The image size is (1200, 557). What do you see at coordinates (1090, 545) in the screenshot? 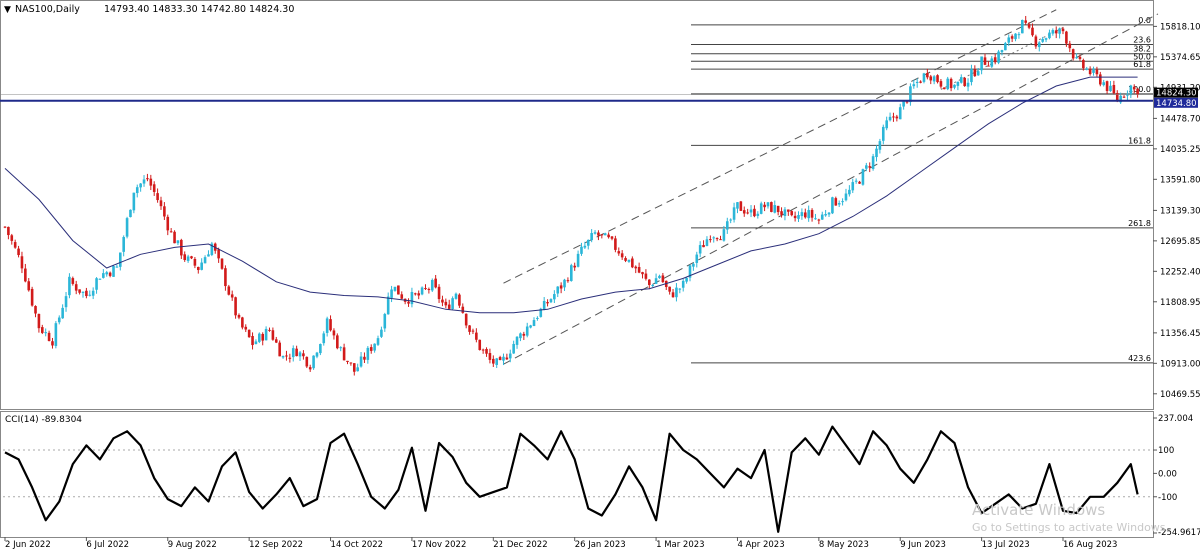
I see `x-tick-label: 16 Aug 2023` at bounding box center [1090, 545].